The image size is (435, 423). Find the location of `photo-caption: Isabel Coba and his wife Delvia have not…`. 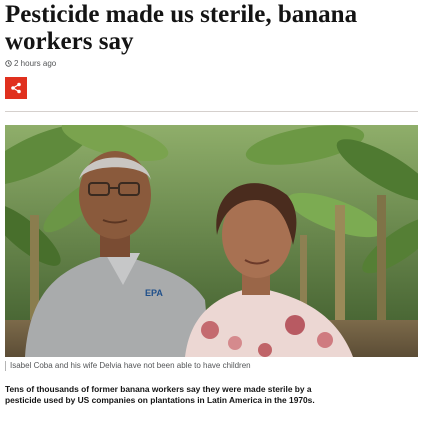

photo-caption: Isabel Coba and his wife Delvia have not… is located at coordinates (128, 366).